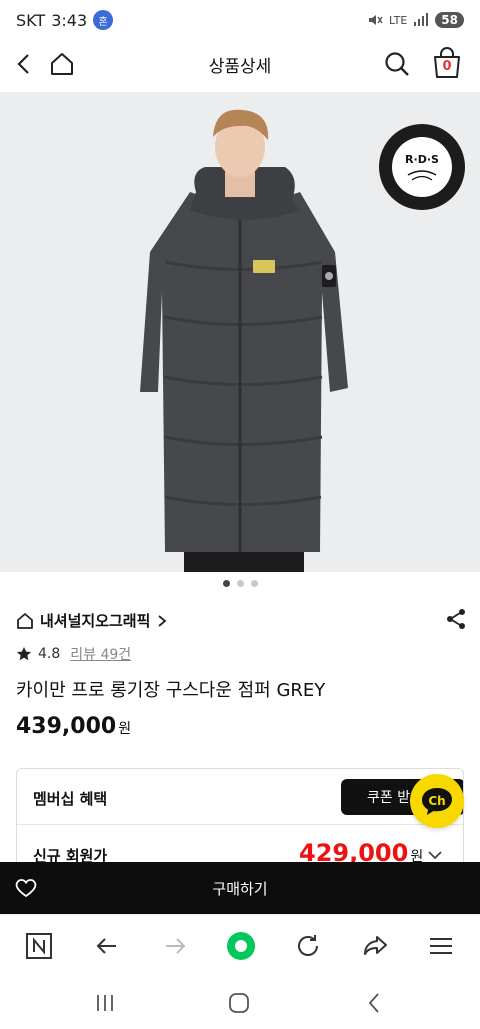  What do you see at coordinates (240, 797) in the screenshot?
I see `membership-row: 멤버십 혜택 쿠폰 받기` at bounding box center [240, 797].